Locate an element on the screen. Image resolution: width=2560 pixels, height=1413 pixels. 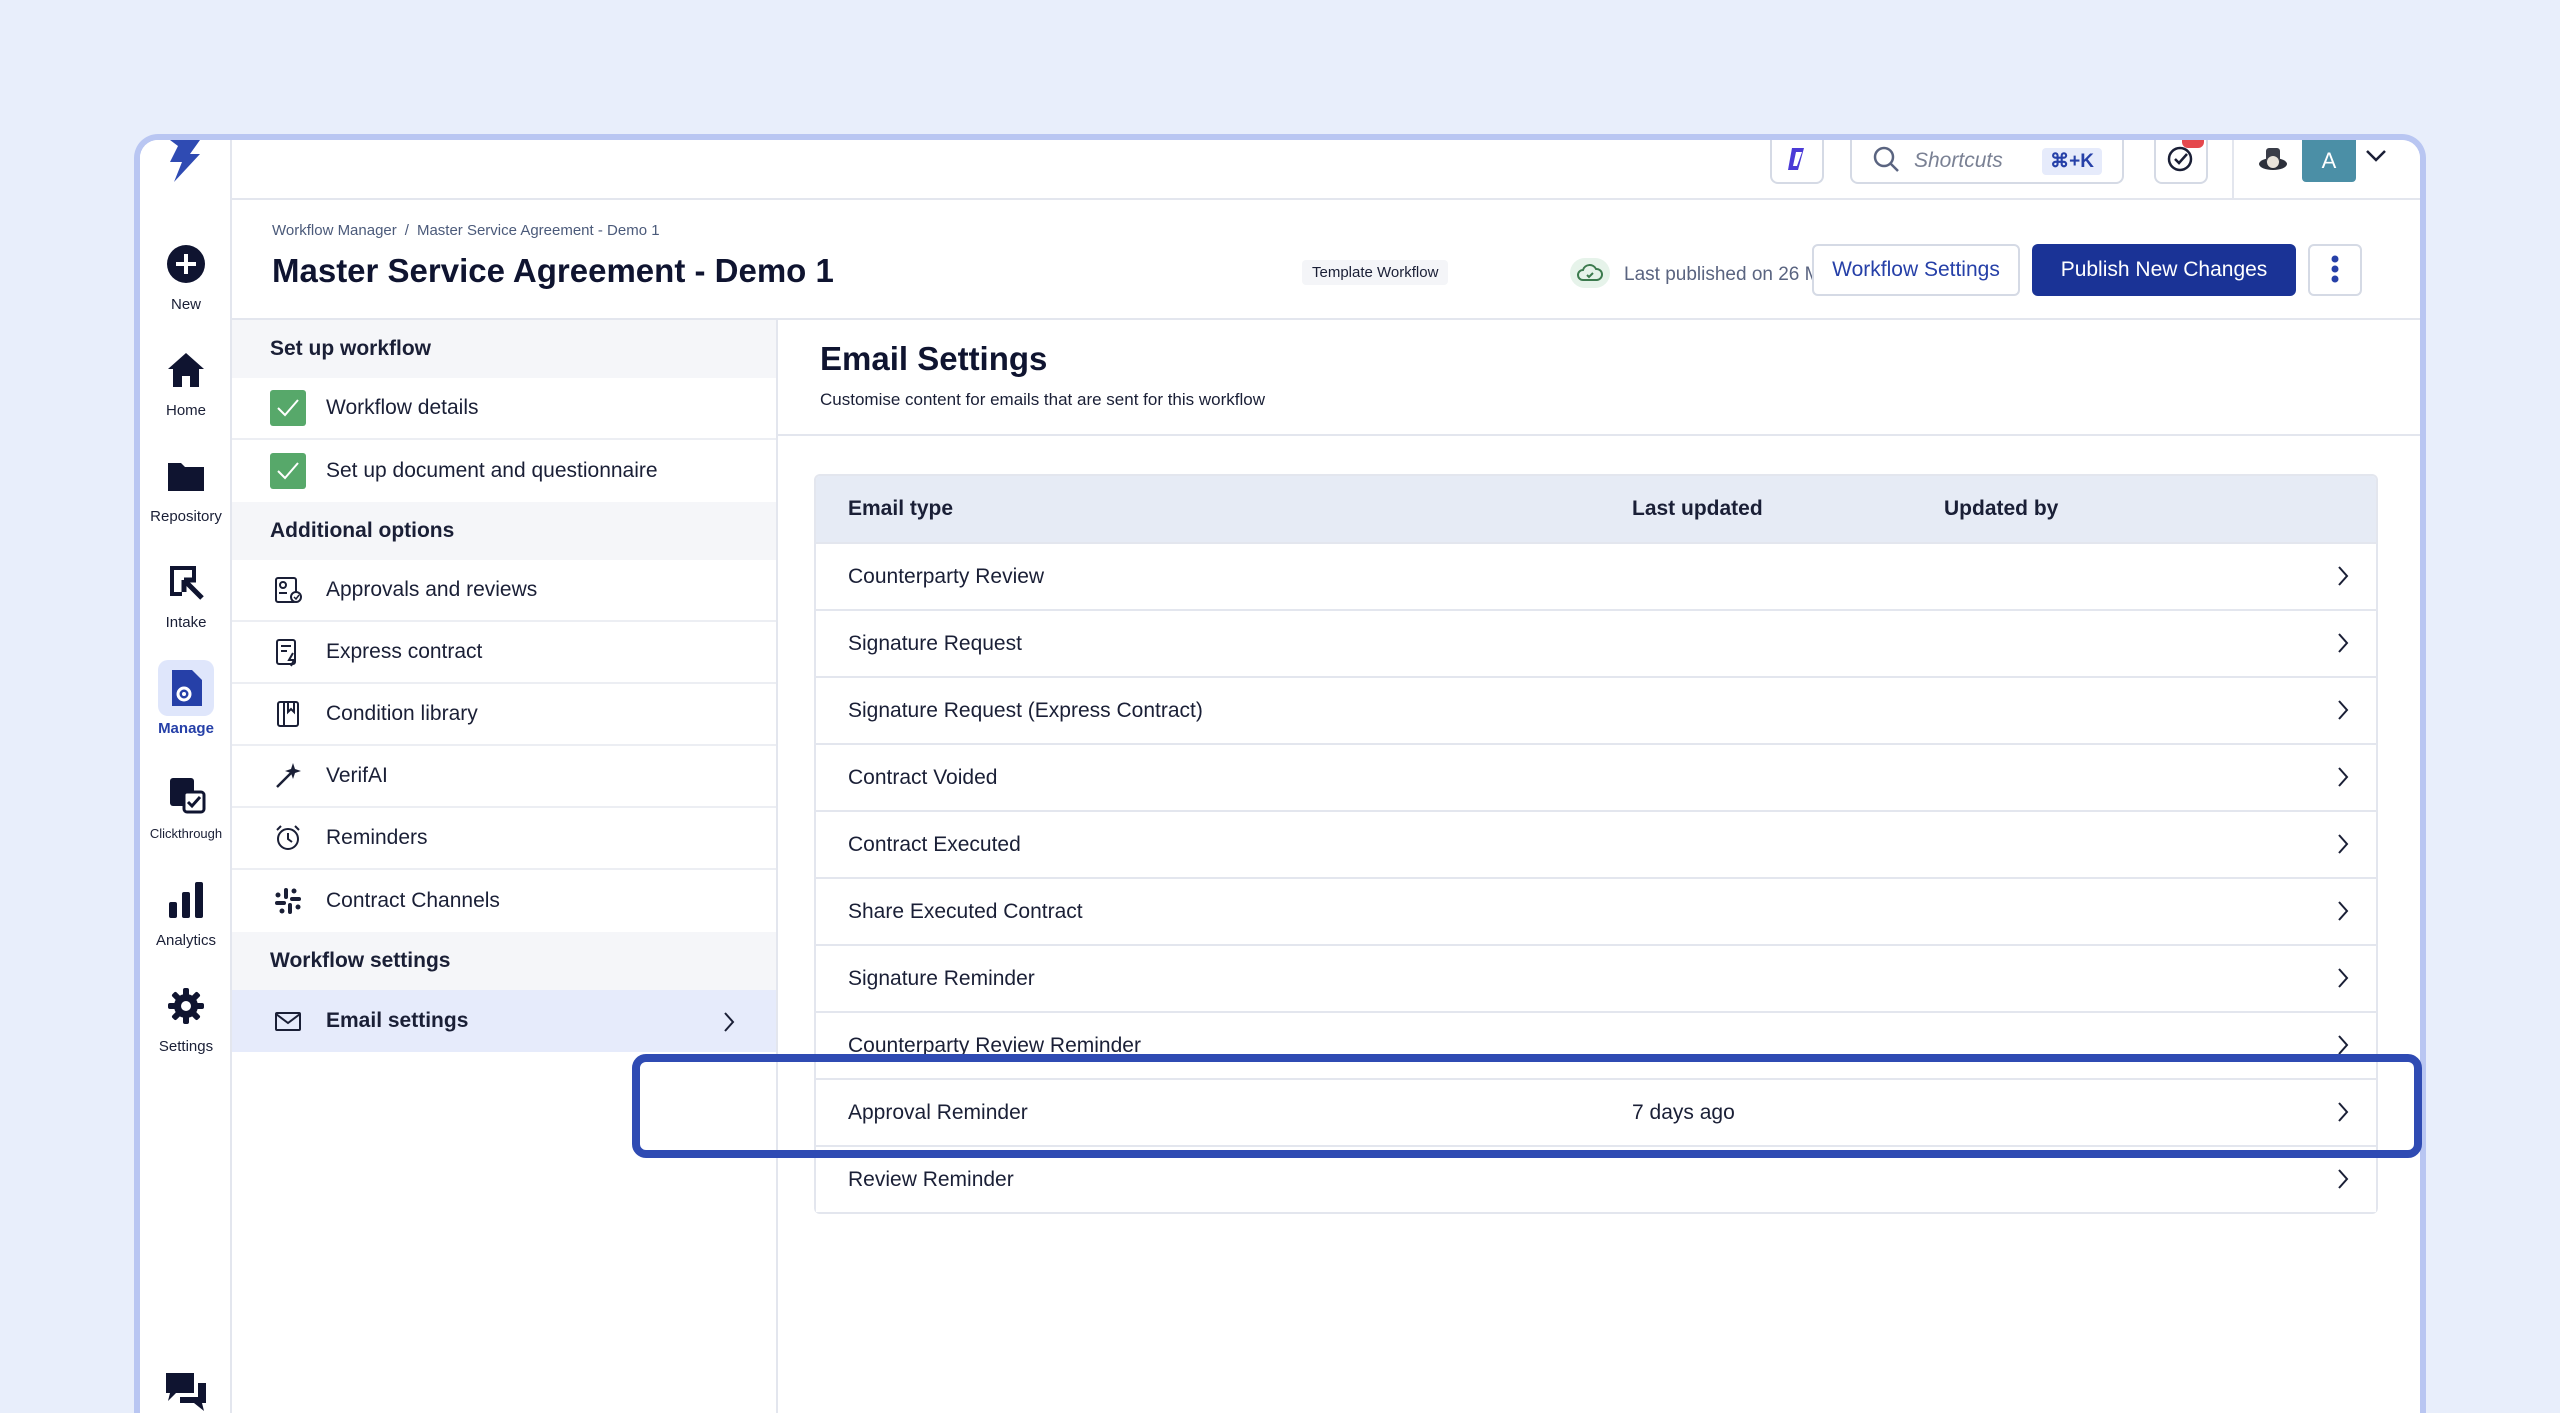
rail-label: Manage is located at coordinates (186, 728).